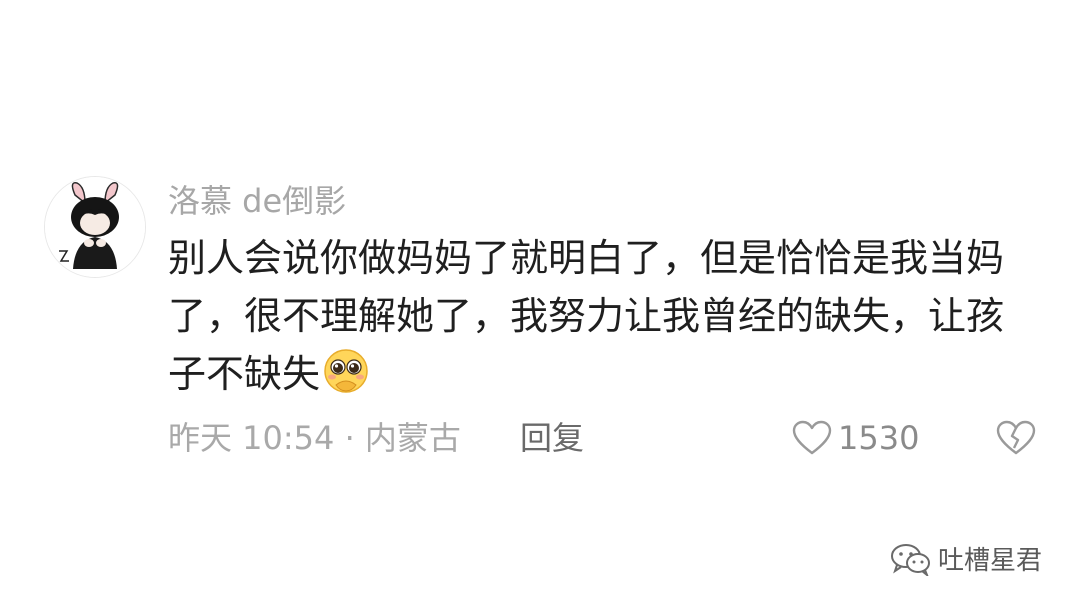 Image resolution: width=1080 pixels, height=607 pixels. What do you see at coordinates (346, 371) in the screenshot?
I see `pleading-face-emoji-icon` at bounding box center [346, 371].